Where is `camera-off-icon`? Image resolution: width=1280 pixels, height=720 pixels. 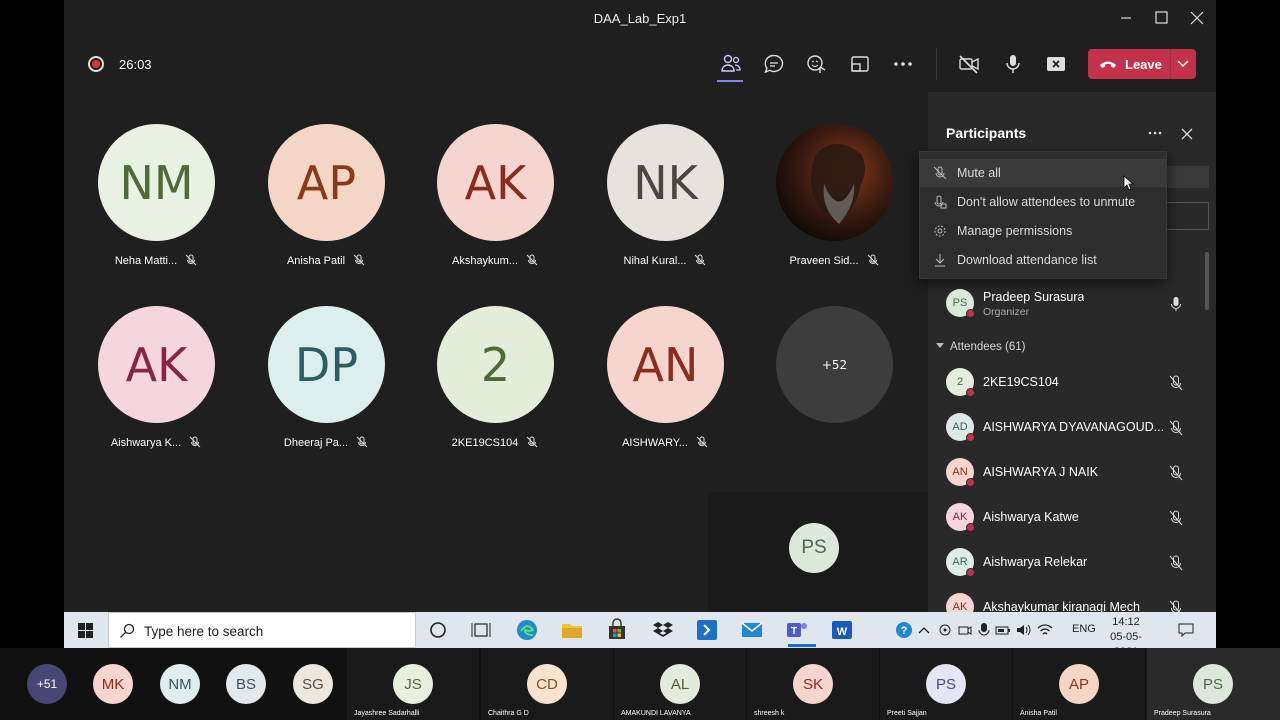 camera-off-icon is located at coordinates (969, 64).